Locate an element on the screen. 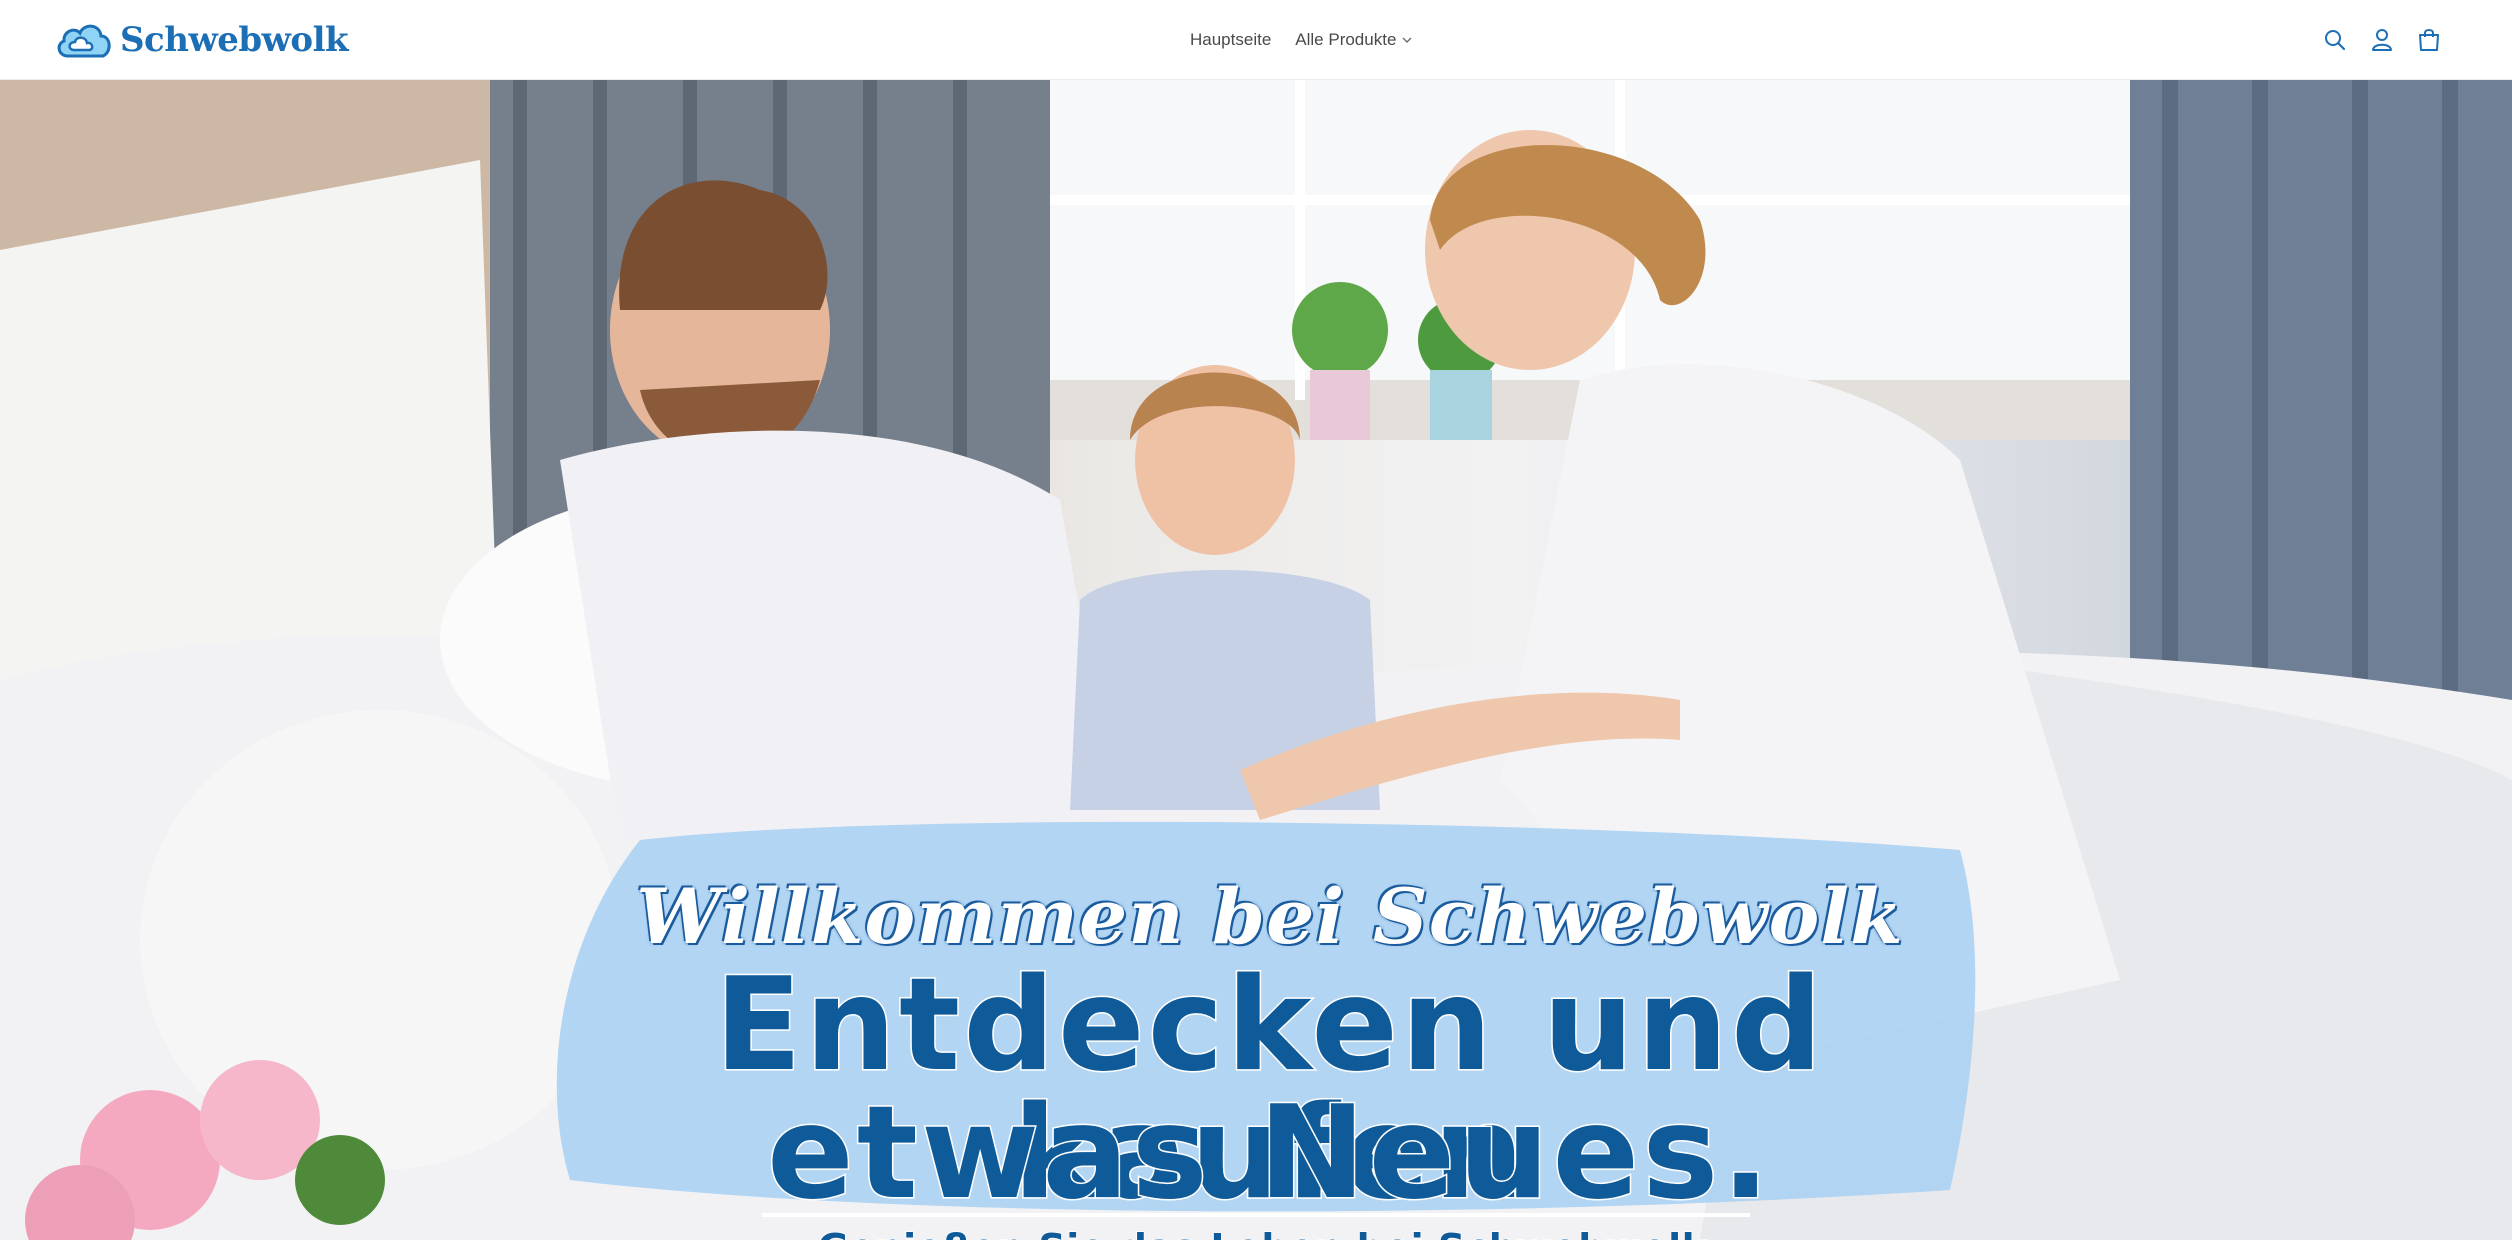  nav-item-alle-produkte: Alle Produkte is located at coordinates (1353, 40).